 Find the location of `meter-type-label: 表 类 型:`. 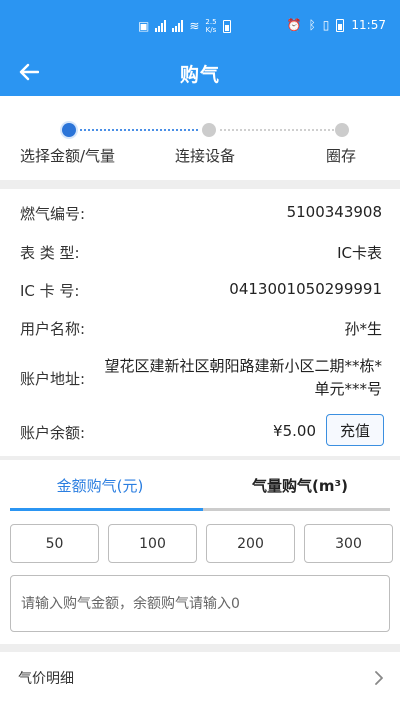

meter-type-label: 表 类 型: is located at coordinates (50, 253).